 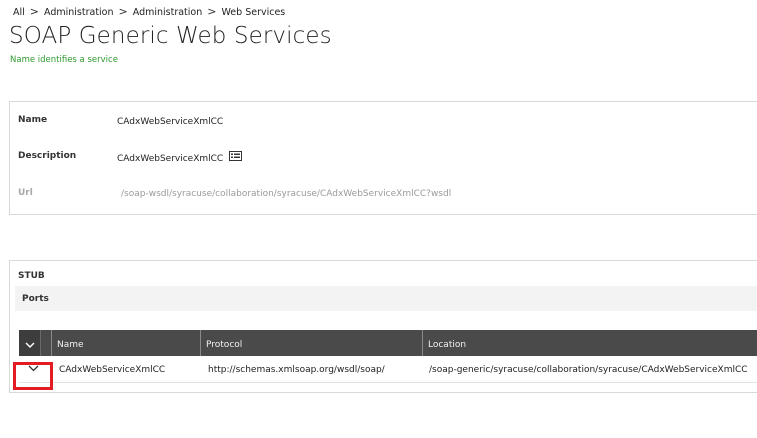 I want to click on expand-all-button, so click(x=30, y=343).